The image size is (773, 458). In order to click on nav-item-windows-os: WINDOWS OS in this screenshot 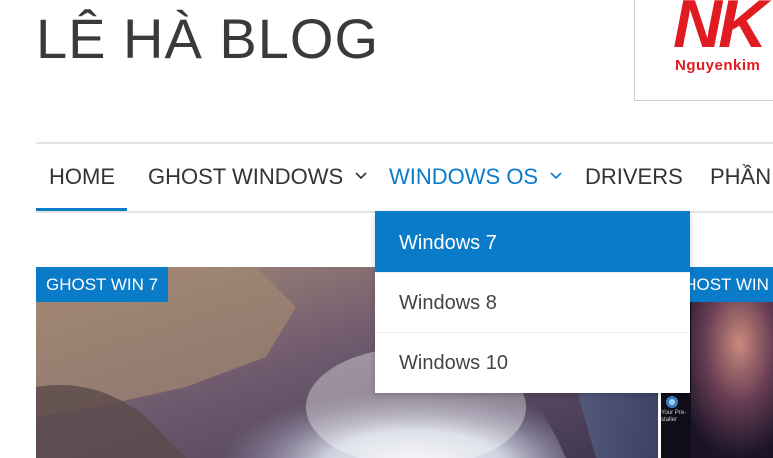, I will do `click(475, 177)`.